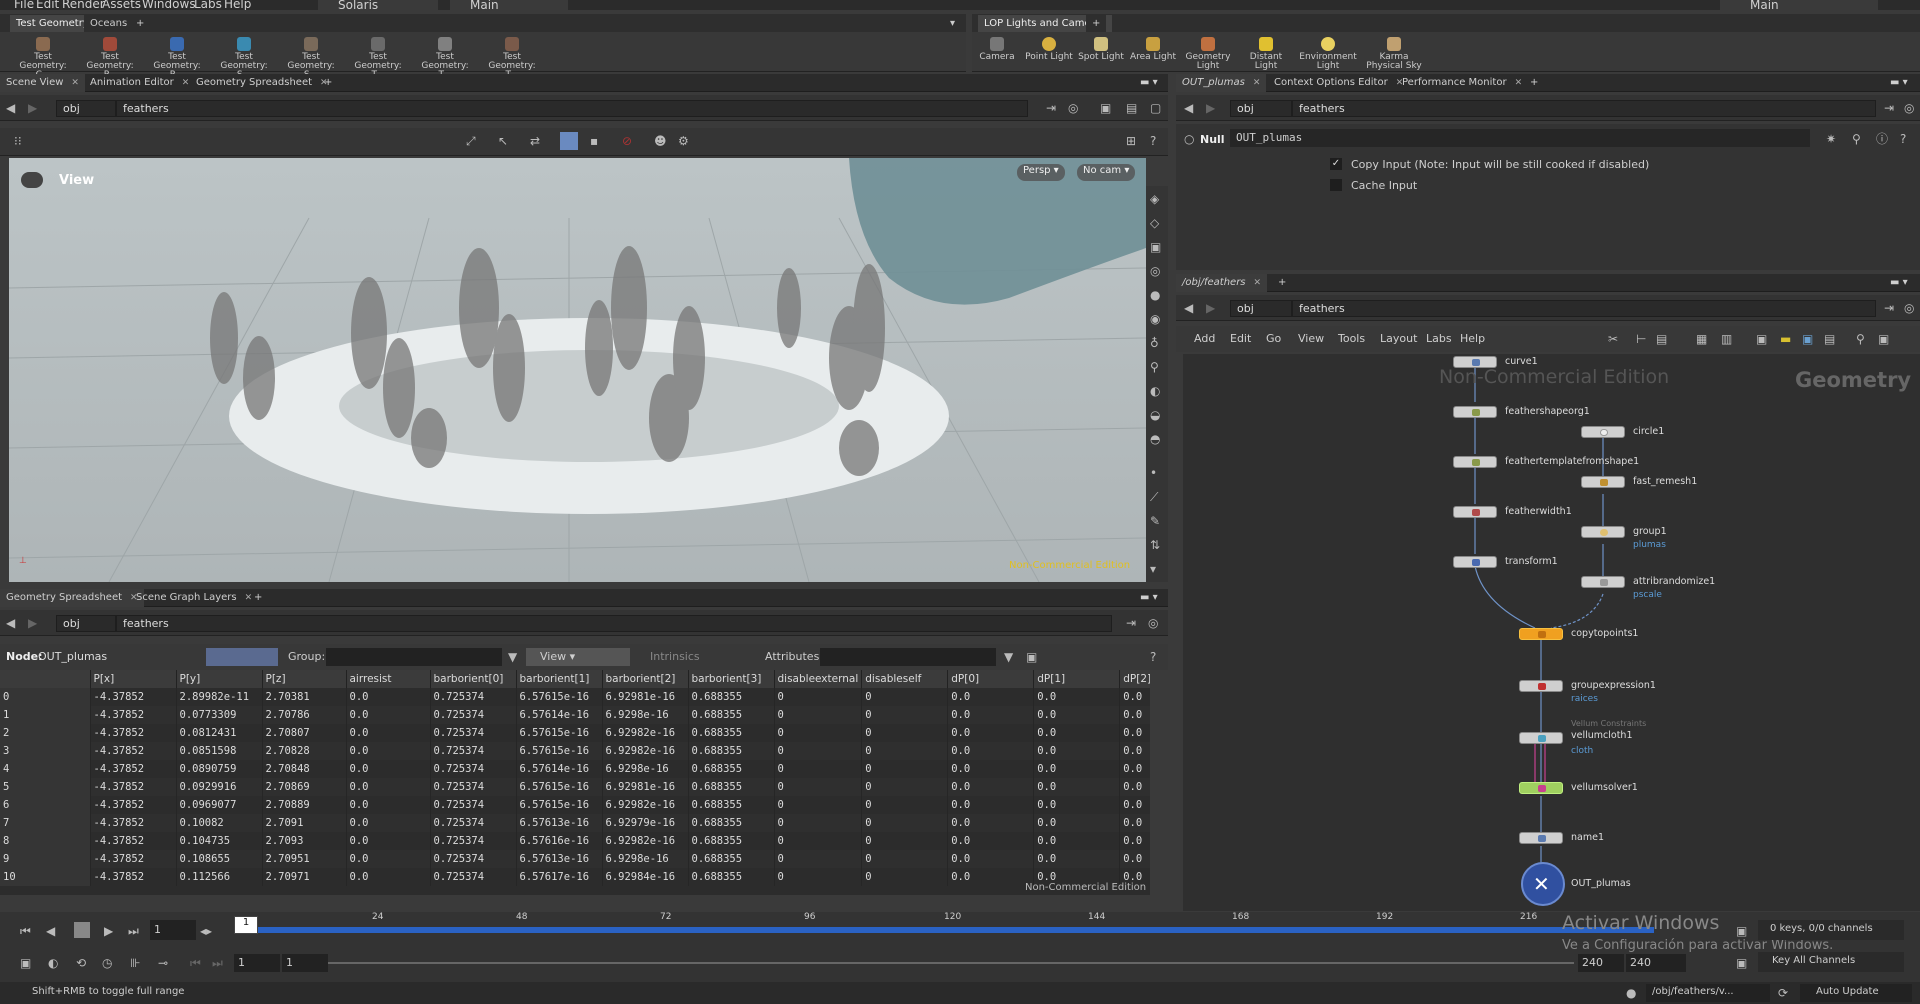 Image resolution: width=1920 pixels, height=1004 pixels. What do you see at coordinates (675, 656) in the screenshot?
I see `intrinsics-select: Intrinsics` at bounding box center [675, 656].